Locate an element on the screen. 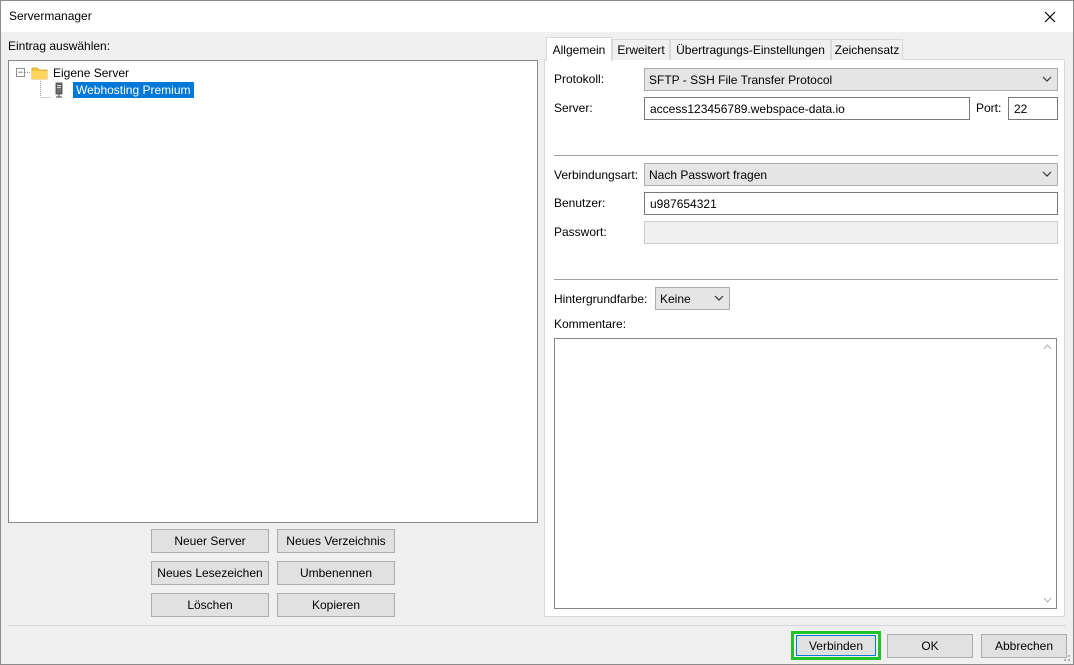 Image resolution: width=1074 pixels, height=665 pixels. comments-scrollbar is located at coordinates (1047, 473).